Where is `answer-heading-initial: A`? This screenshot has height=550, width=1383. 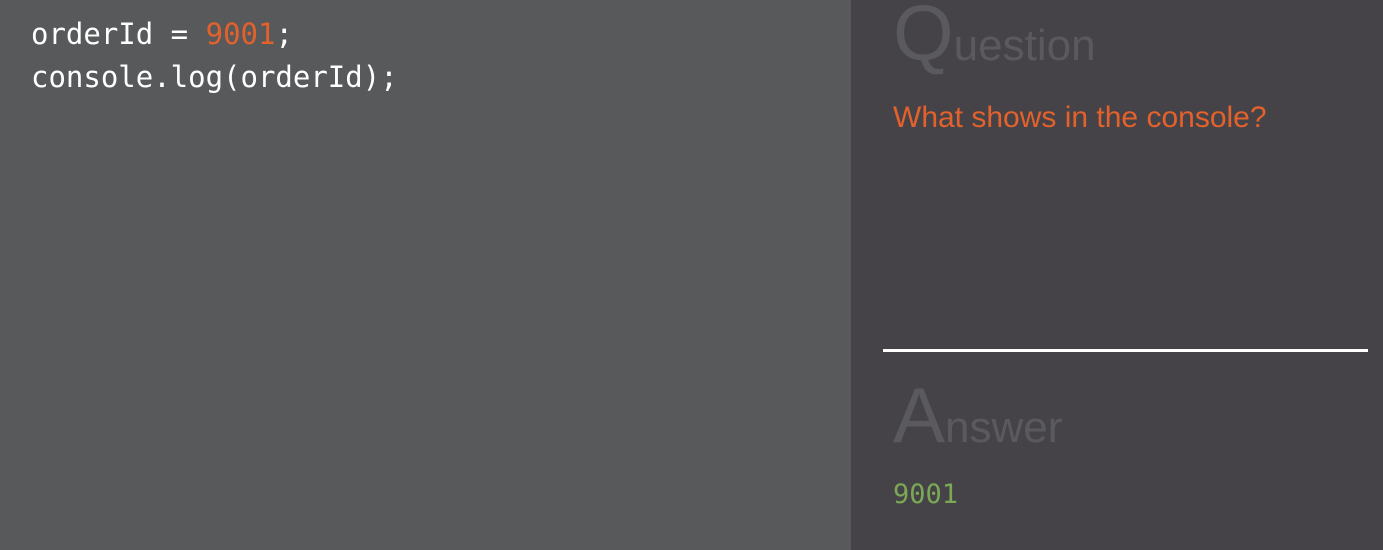 answer-heading-initial: A is located at coordinates (919, 415).